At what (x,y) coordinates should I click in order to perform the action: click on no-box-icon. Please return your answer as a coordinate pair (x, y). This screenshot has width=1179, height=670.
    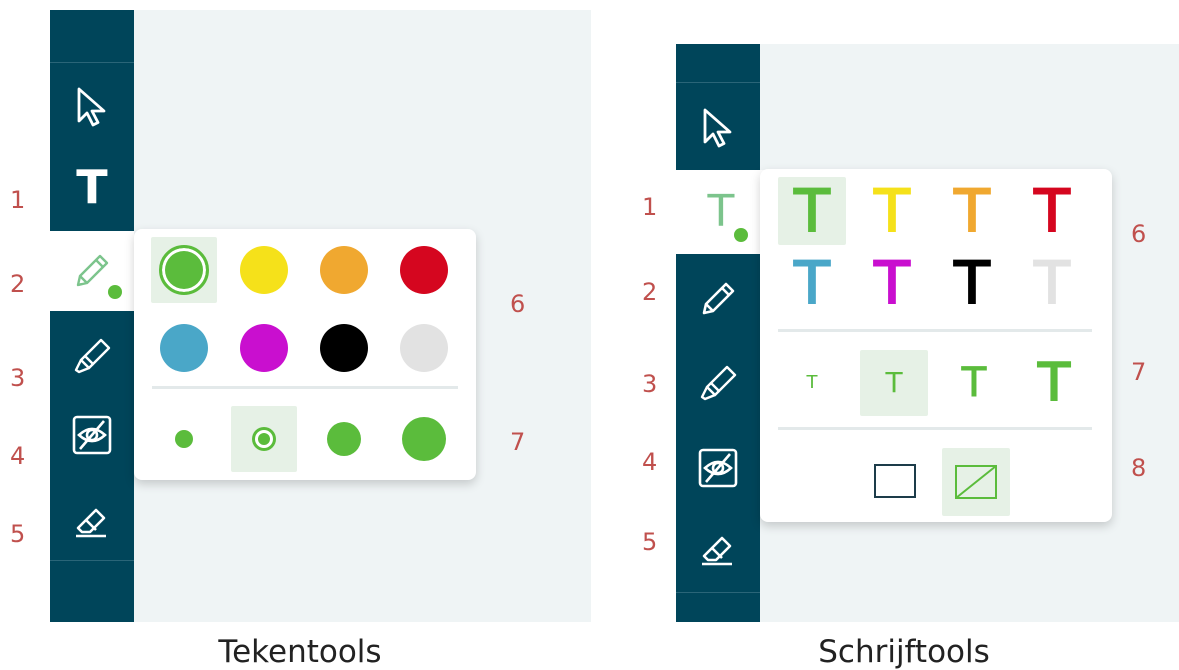
    Looking at the image, I should click on (976, 482).